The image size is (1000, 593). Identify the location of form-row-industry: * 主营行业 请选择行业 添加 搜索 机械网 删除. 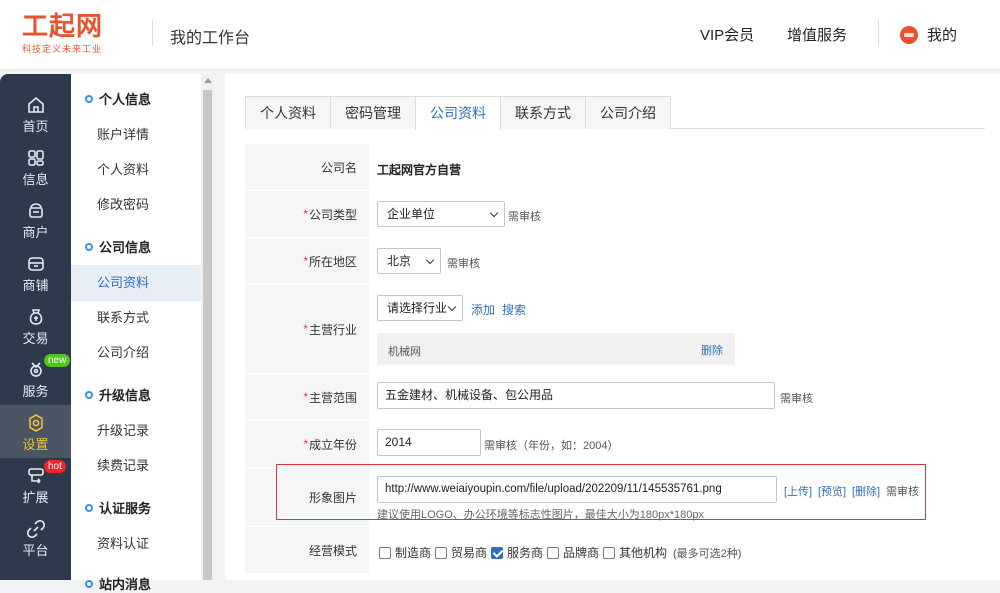
(615, 329).